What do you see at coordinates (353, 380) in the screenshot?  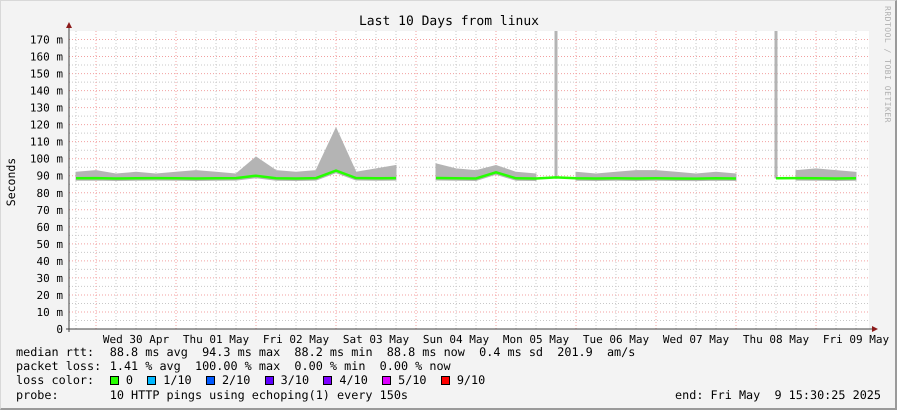 I see `legend-text: 4/10` at bounding box center [353, 380].